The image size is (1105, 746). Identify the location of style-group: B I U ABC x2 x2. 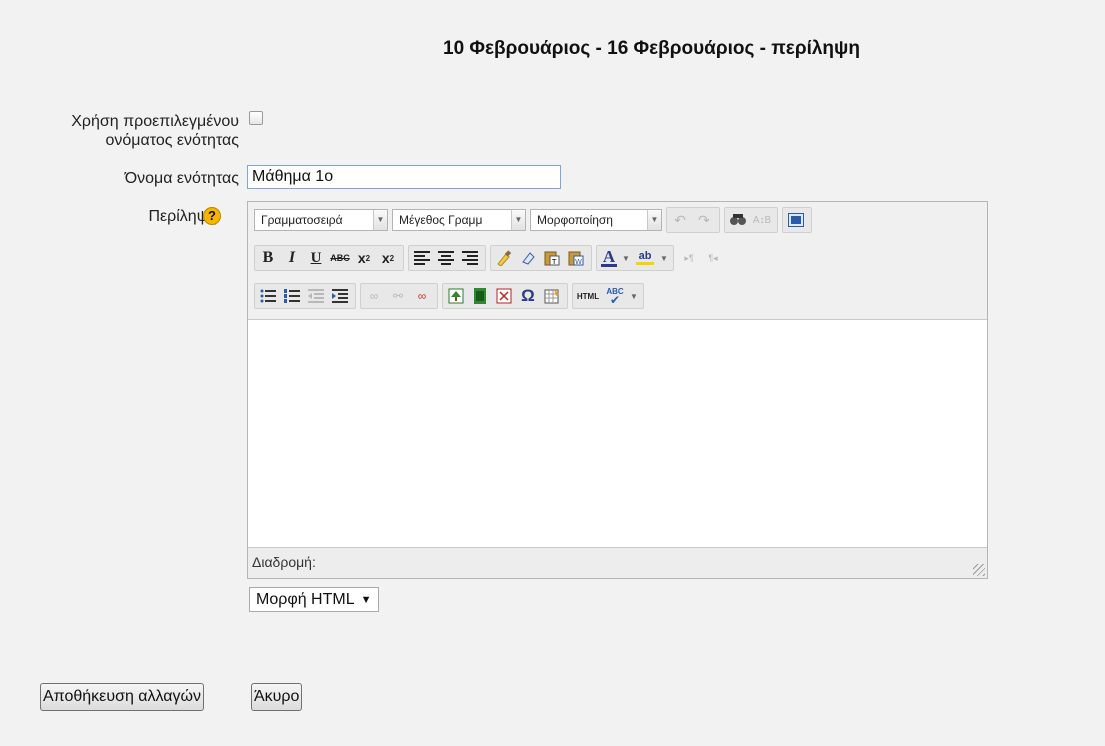
(329, 258).